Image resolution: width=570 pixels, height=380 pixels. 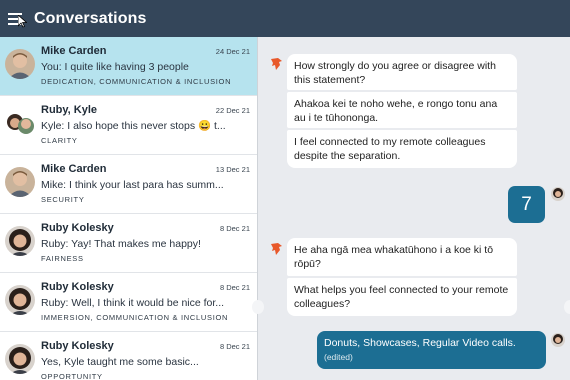 I want to click on conversation-preview: Ruby: Yay! That makes me happy!, so click(x=121, y=244).